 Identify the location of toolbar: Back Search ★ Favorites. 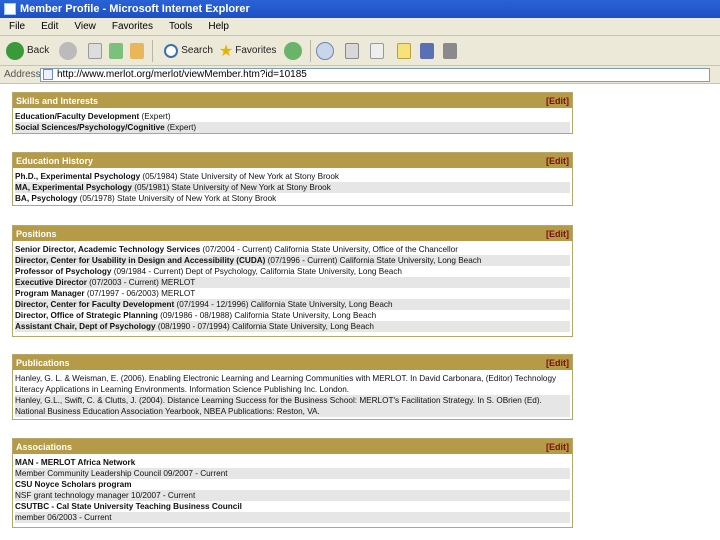
(360, 51).